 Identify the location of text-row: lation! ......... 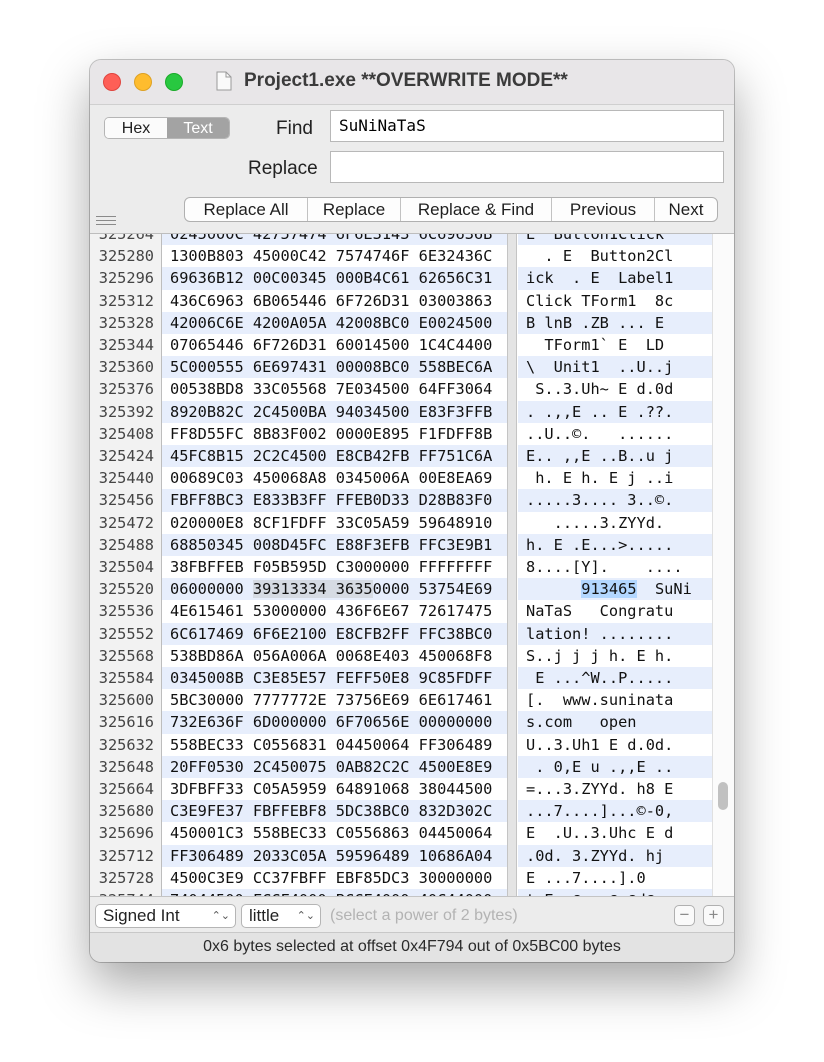
(615, 633).